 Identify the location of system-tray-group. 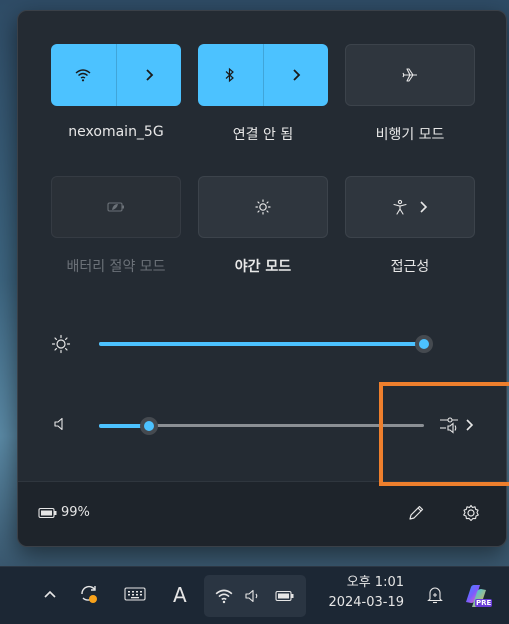
(255, 596).